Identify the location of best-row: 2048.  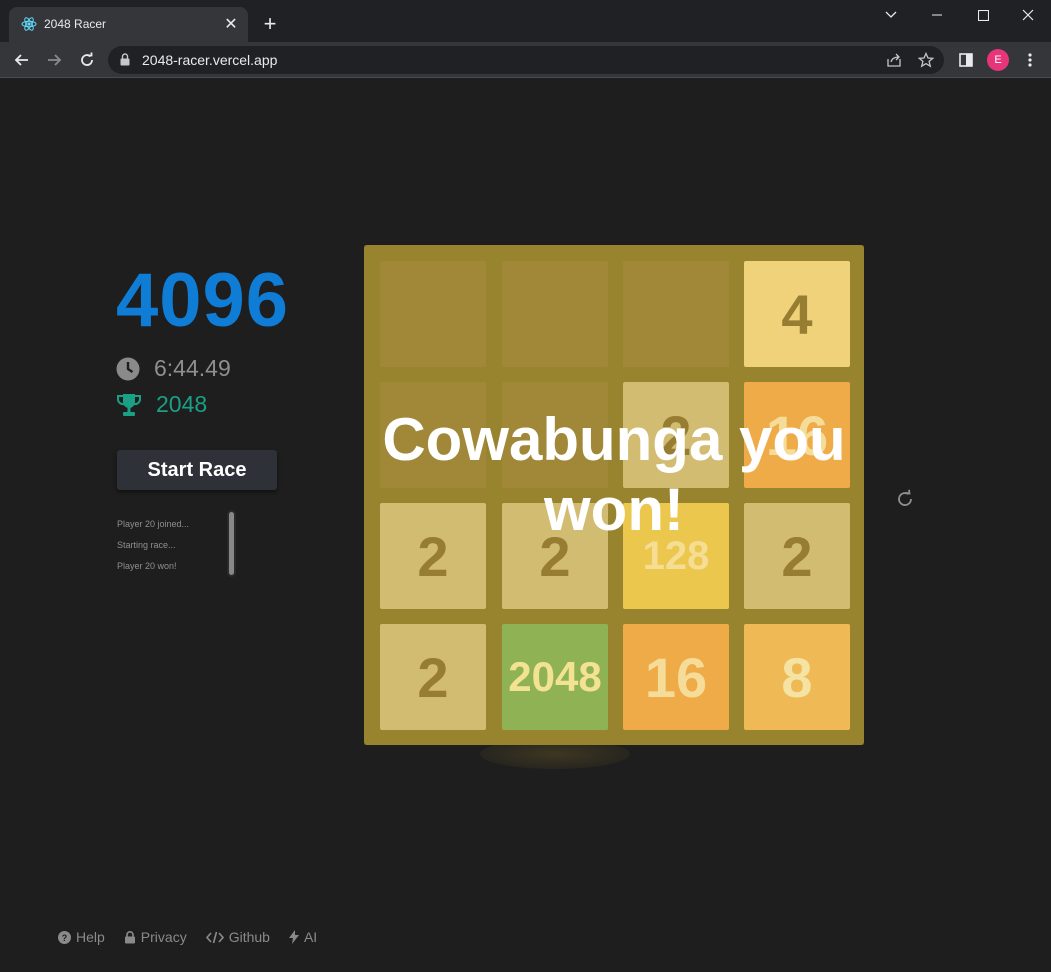
(161, 404).